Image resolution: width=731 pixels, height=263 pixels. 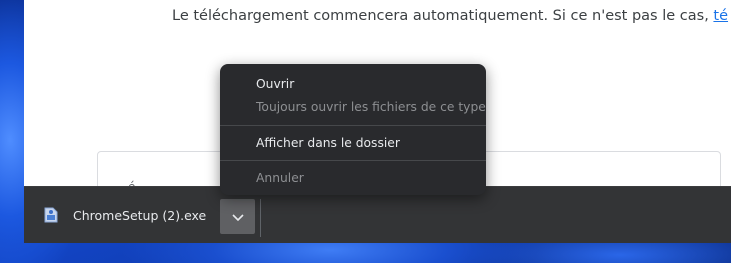 I want to click on menu-item-label: Annuler, so click(x=280, y=178).